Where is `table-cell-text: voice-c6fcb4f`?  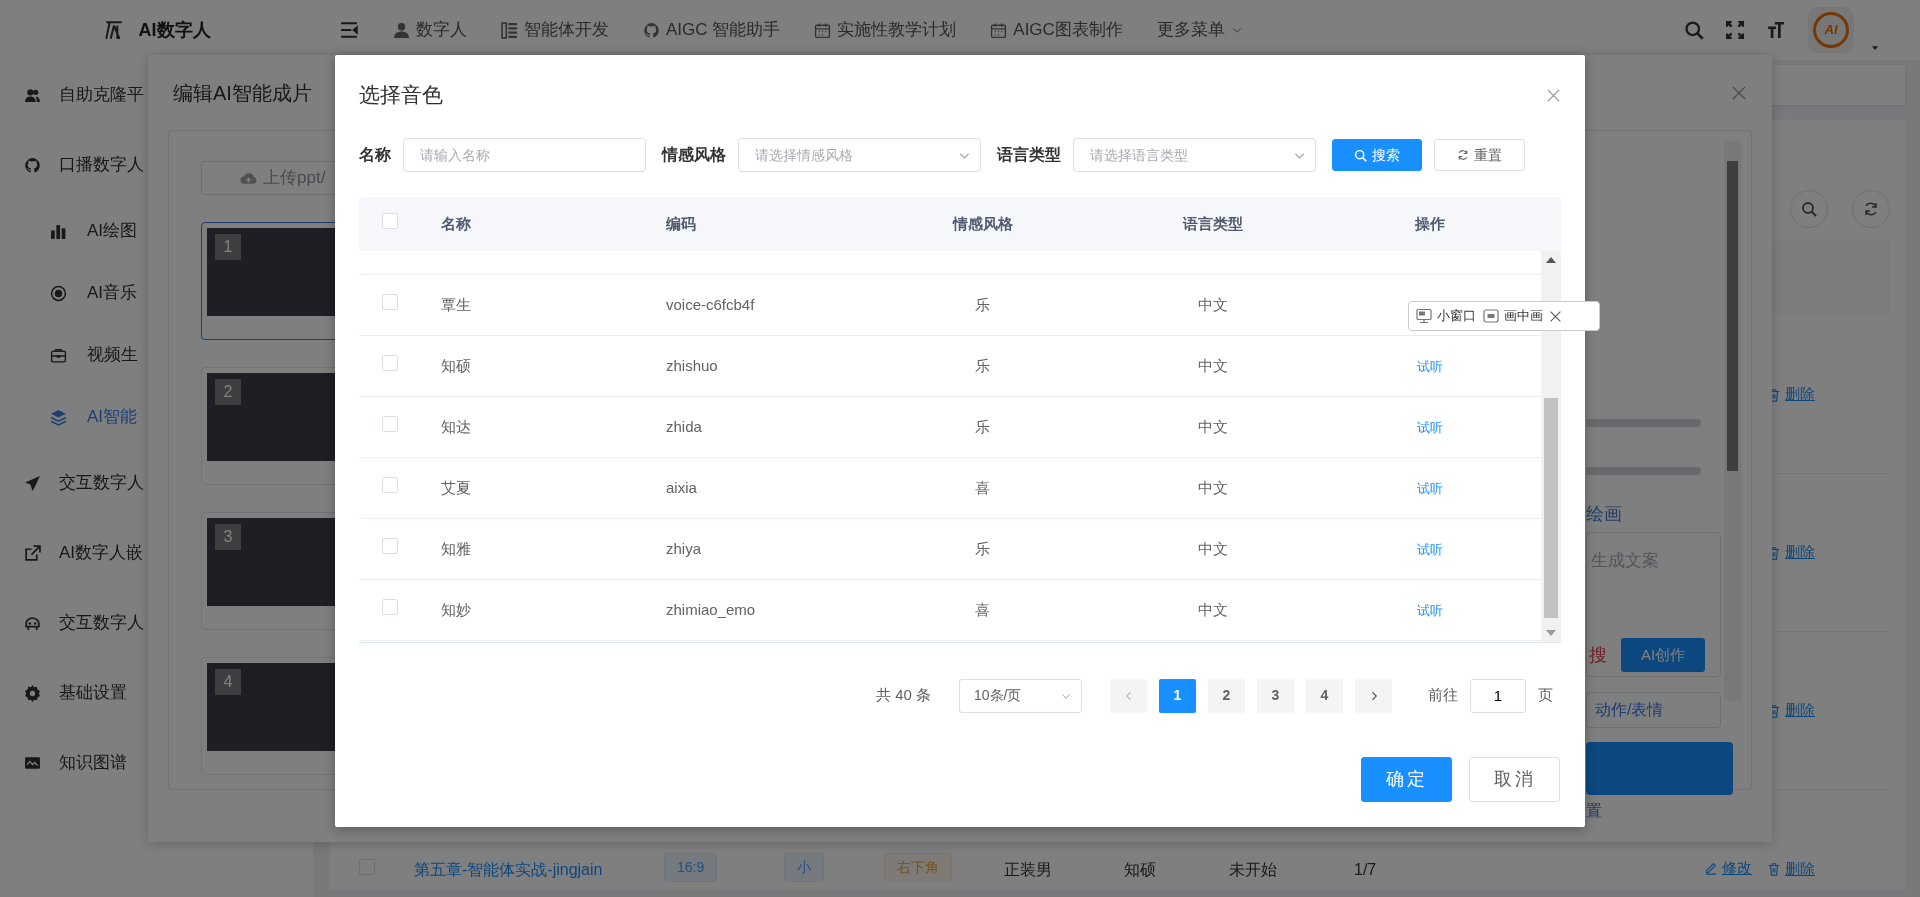 table-cell-text: voice-c6fcb4f is located at coordinates (710, 304).